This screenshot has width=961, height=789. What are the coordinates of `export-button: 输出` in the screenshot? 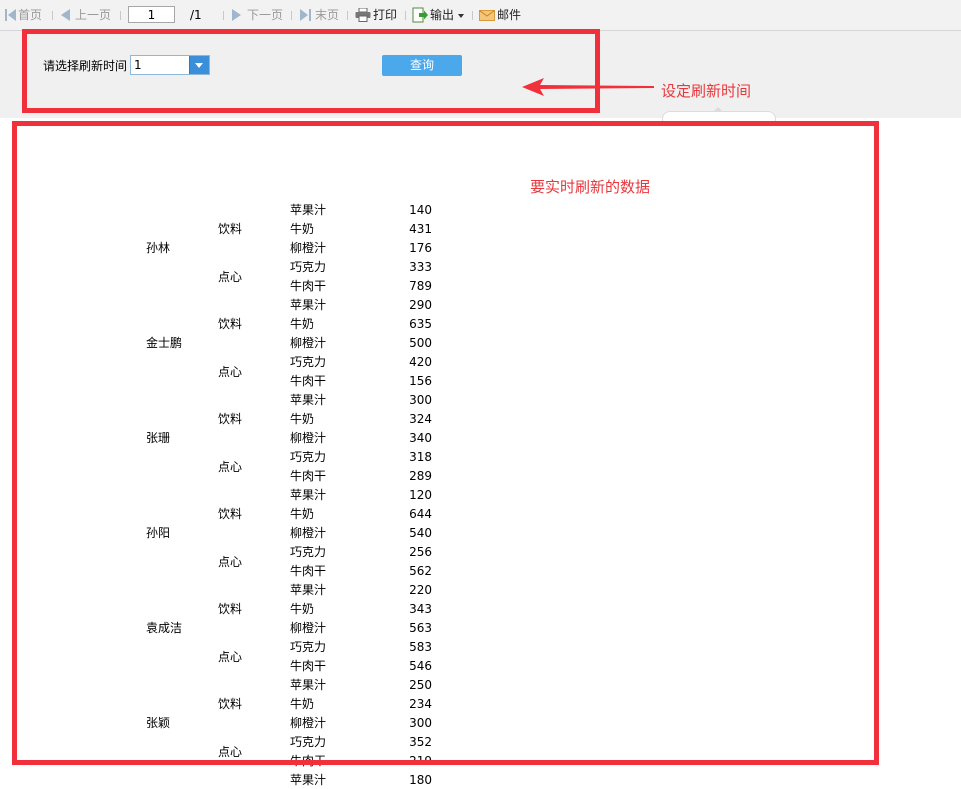 It's located at (442, 15).